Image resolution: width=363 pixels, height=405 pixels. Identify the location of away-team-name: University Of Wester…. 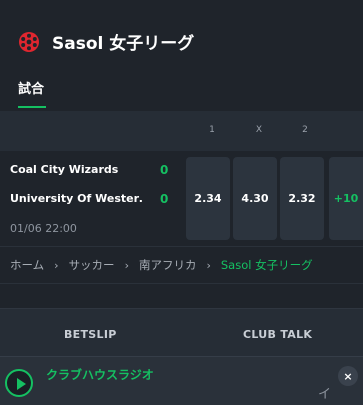
(76, 198).